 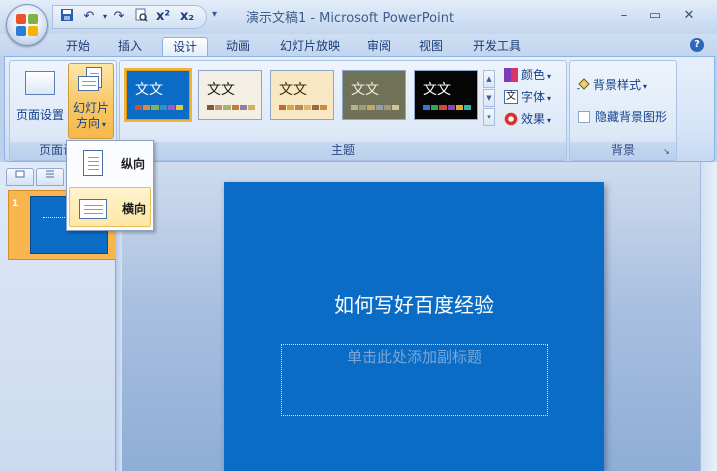 What do you see at coordinates (110, 185) in the screenshot?
I see `orientation-menu: 纵向 横向` at bounding box center [110, 185].